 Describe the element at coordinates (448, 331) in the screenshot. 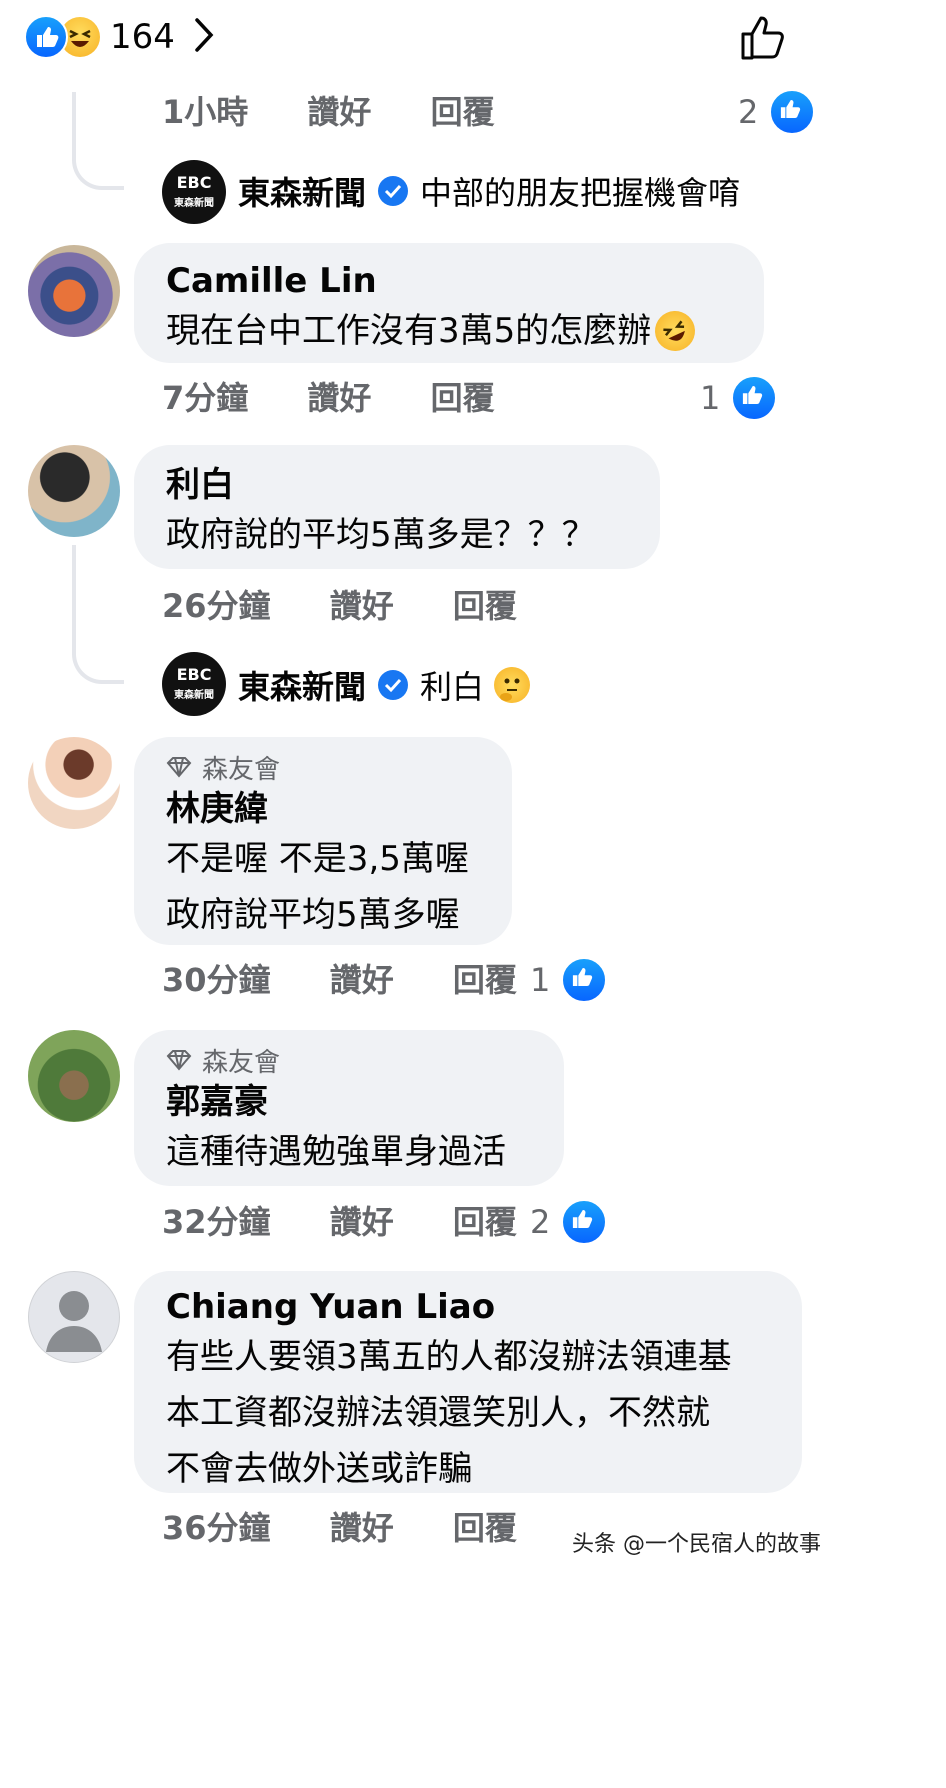

I see `comment-text: 現在台中工作沒有3萬5的怎麼辦` at that location.